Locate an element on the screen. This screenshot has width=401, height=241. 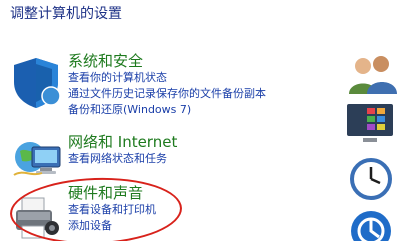
shield-icon is located at coordinates (36, 82).